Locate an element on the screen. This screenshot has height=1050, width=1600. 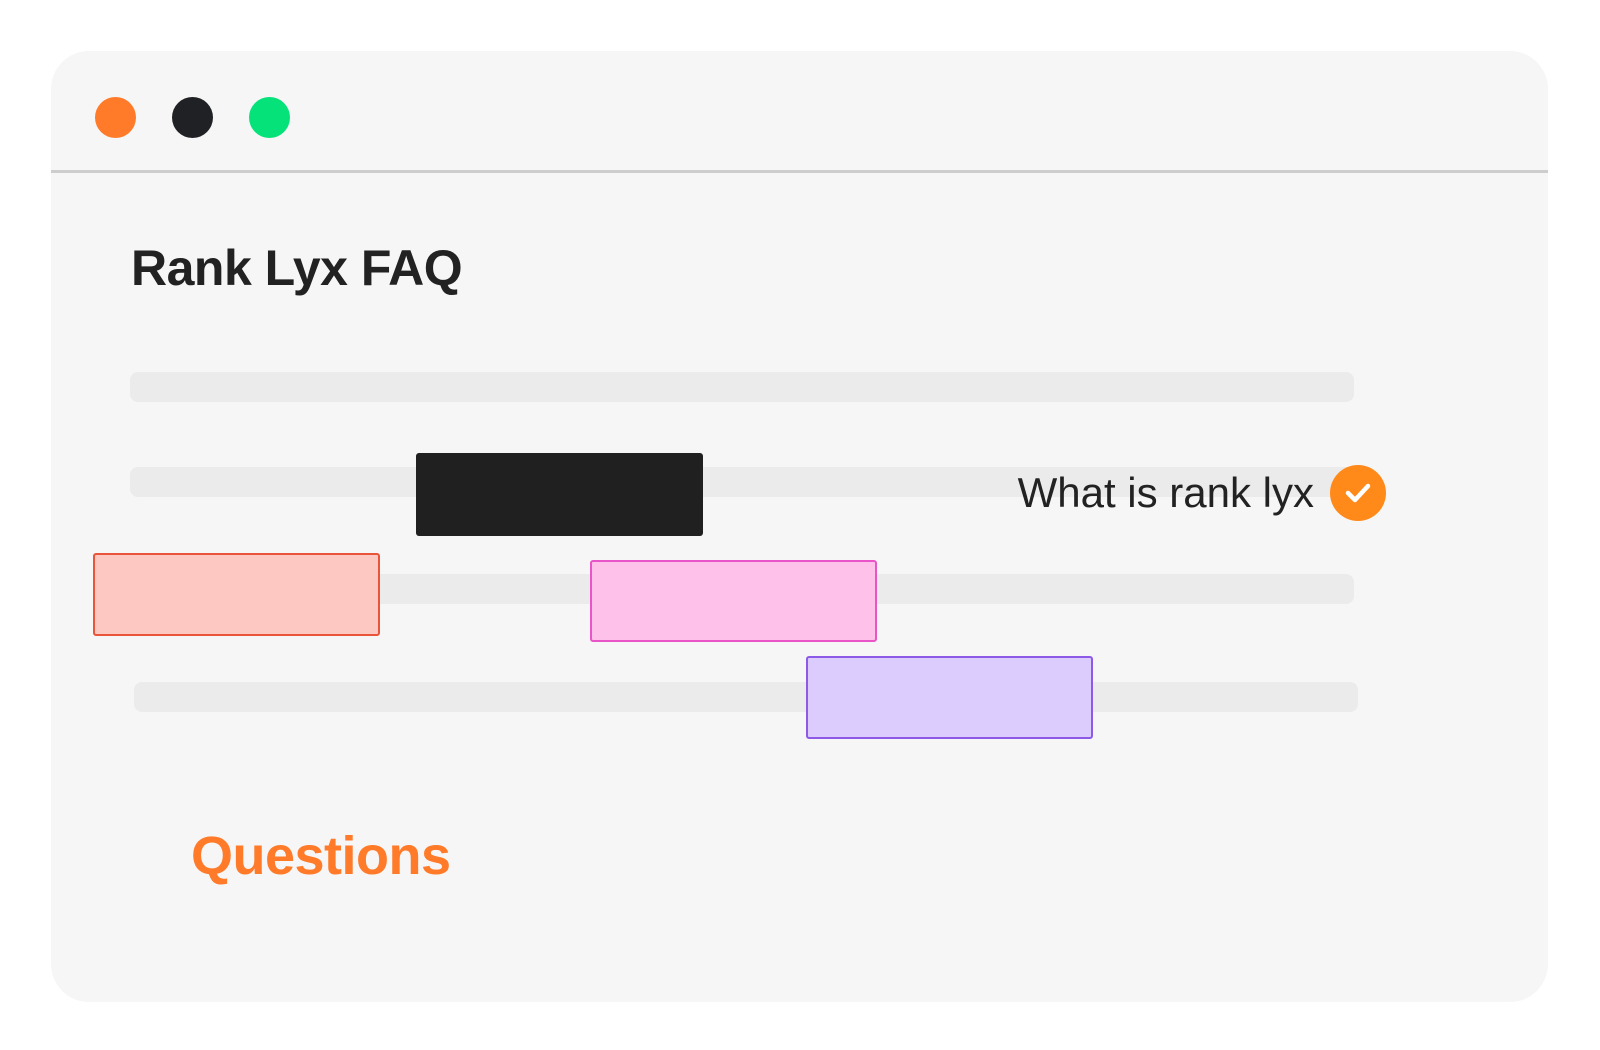
maximize-window-dot is located at coordinates (269, 117).